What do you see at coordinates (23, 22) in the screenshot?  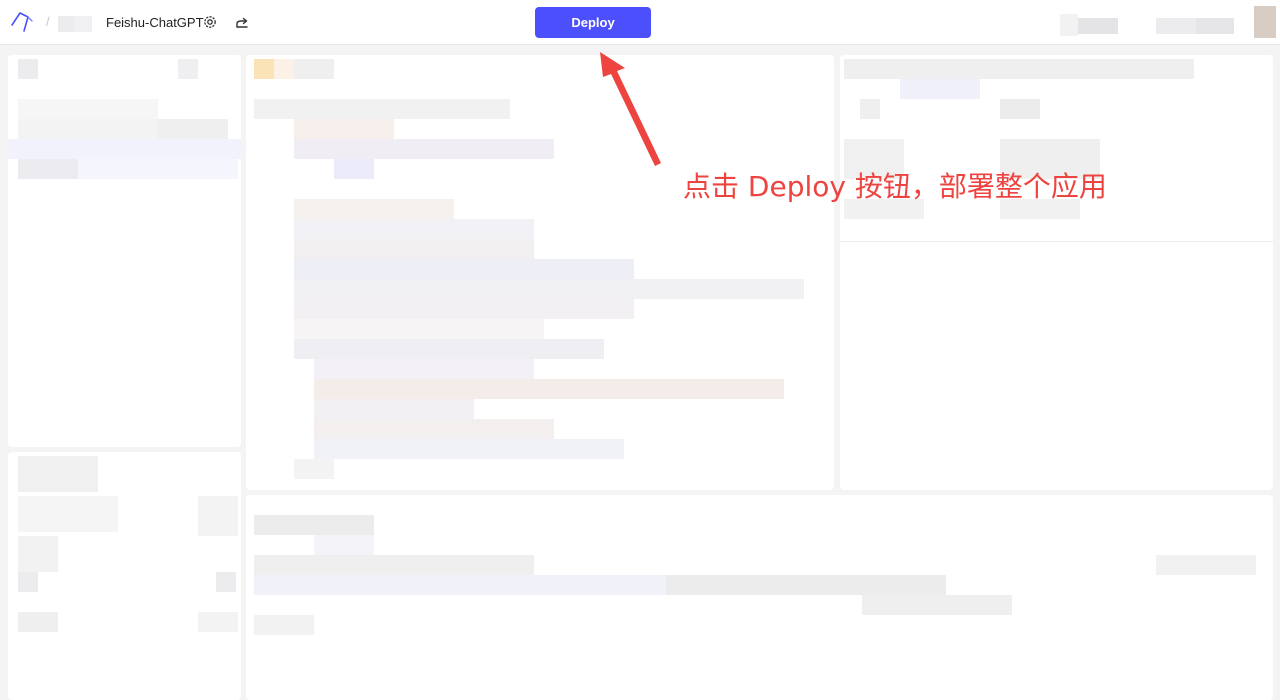 I see `app-logo-icon` at bounding box center [23, 22].